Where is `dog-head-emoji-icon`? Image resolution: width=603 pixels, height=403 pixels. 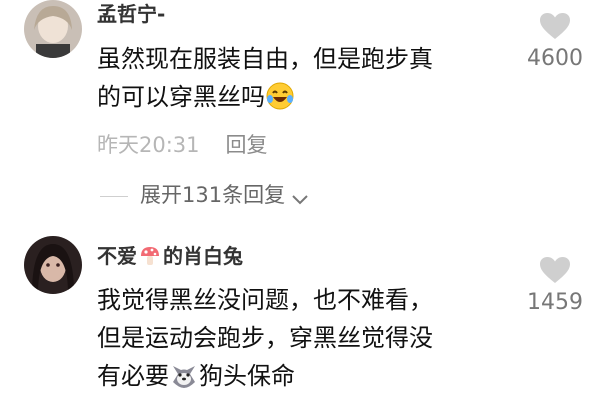 dog-head-emoji-icon is located at coordinates (184, 380).